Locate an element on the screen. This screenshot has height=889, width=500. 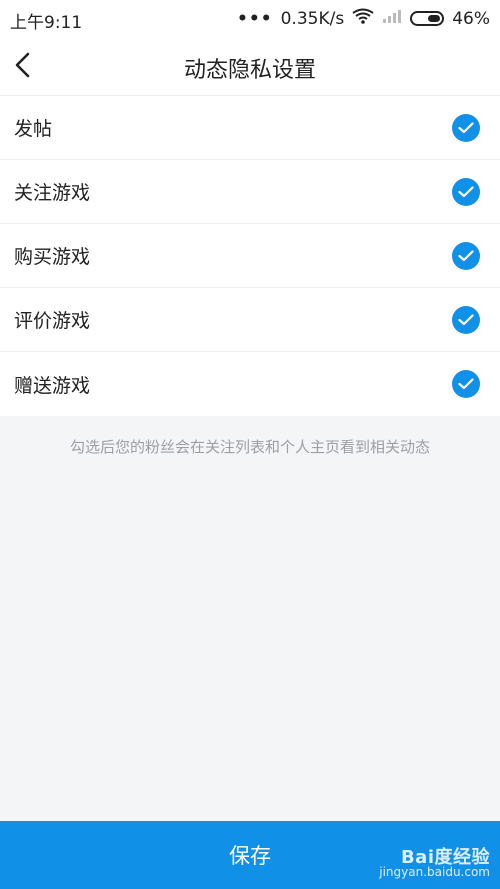
battery-icon is located at coordinates (427, 18).